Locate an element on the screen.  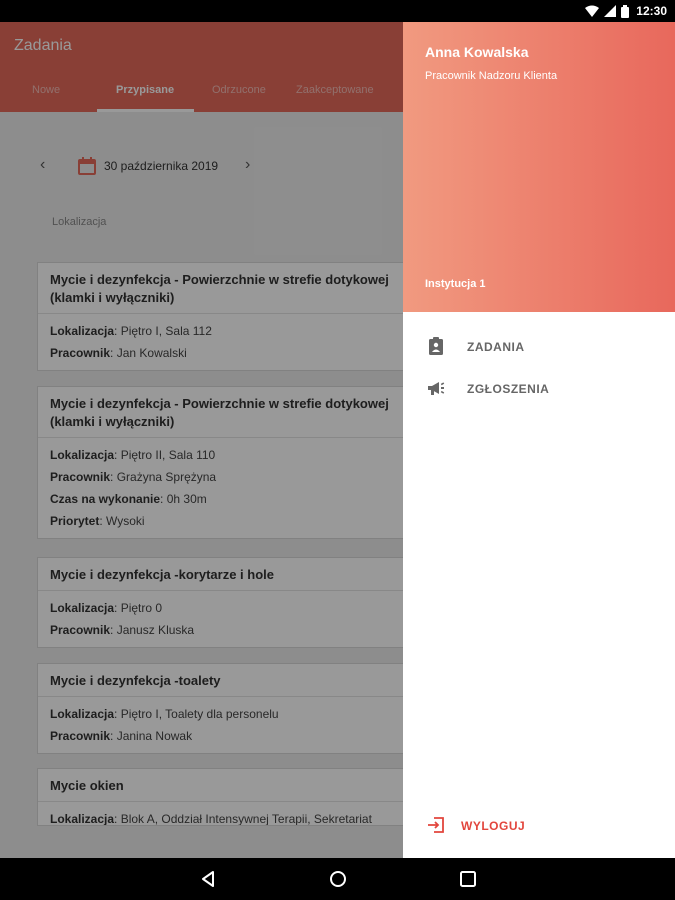
signal-icon is located at coordinates (610, 11).